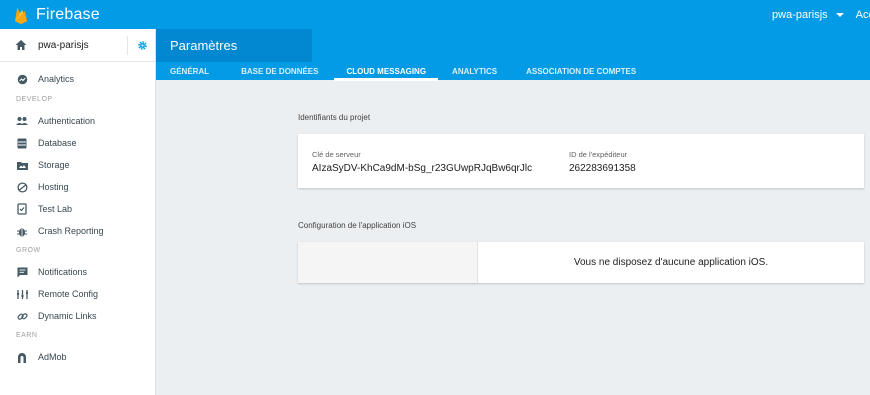 The height and width of the screenshot is (395, 870). What do you see at coordinates (189, 71) in the screenshot?
I see `tab-general: GÉNÉRAL` at bounding box center [189, 71].